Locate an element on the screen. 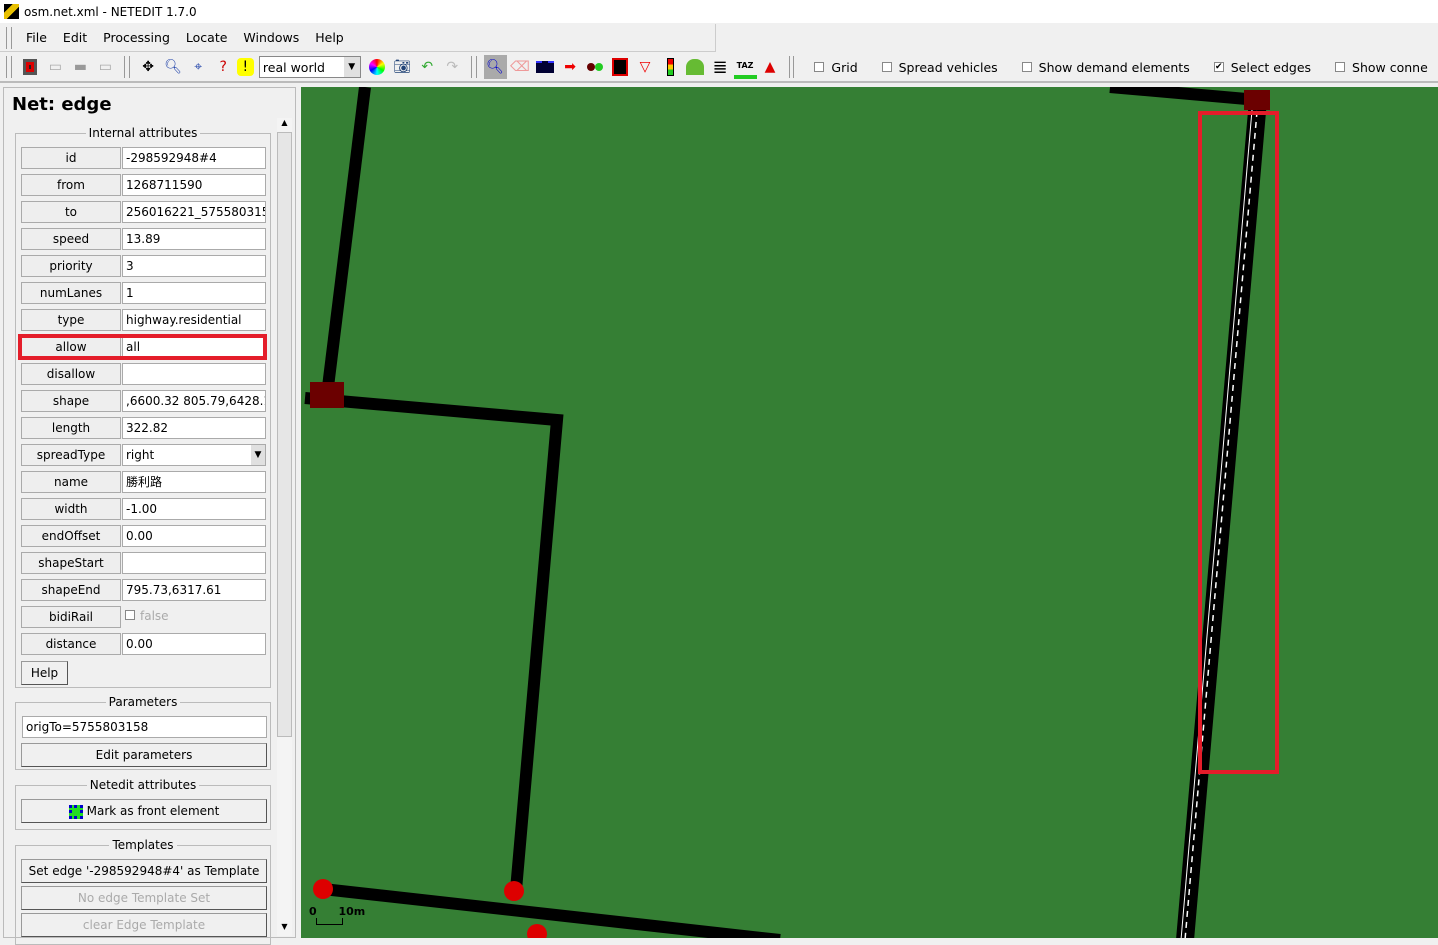  attribute-input-disallow is located at coordinates (194, 374).